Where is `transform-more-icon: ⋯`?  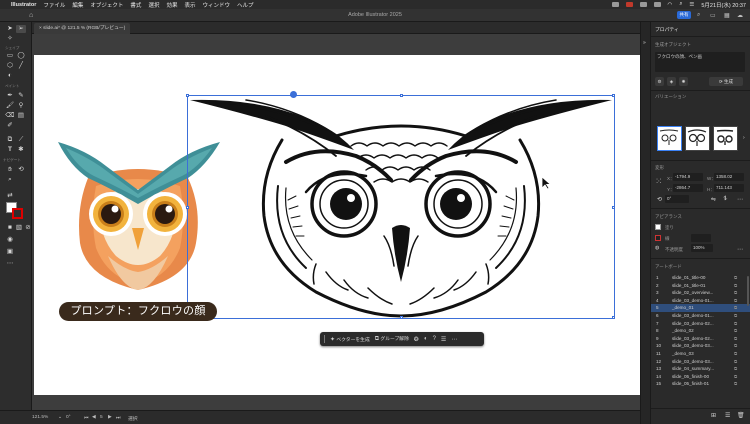
transform-more-icon: ⋯ is located at coordinates (740, 199).